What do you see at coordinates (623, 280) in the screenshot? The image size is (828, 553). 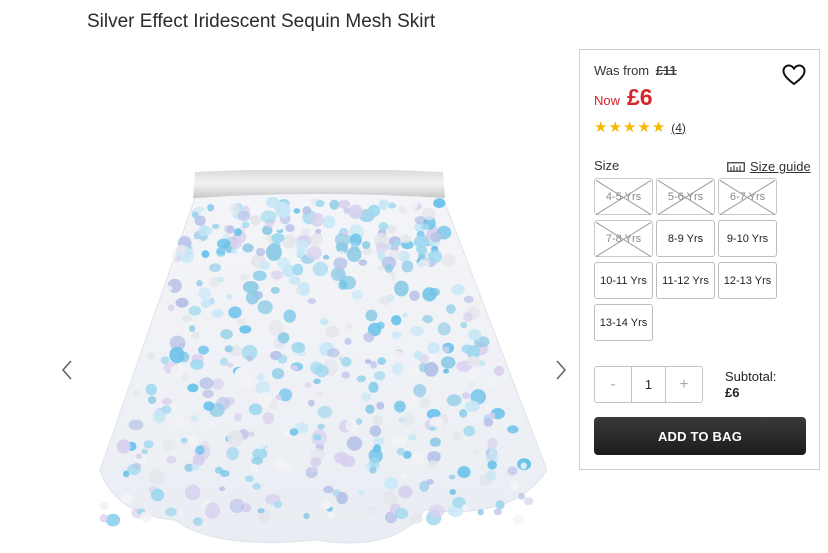 I see `size-option: 10-11 Yrs` at bounding box center [623, 280].